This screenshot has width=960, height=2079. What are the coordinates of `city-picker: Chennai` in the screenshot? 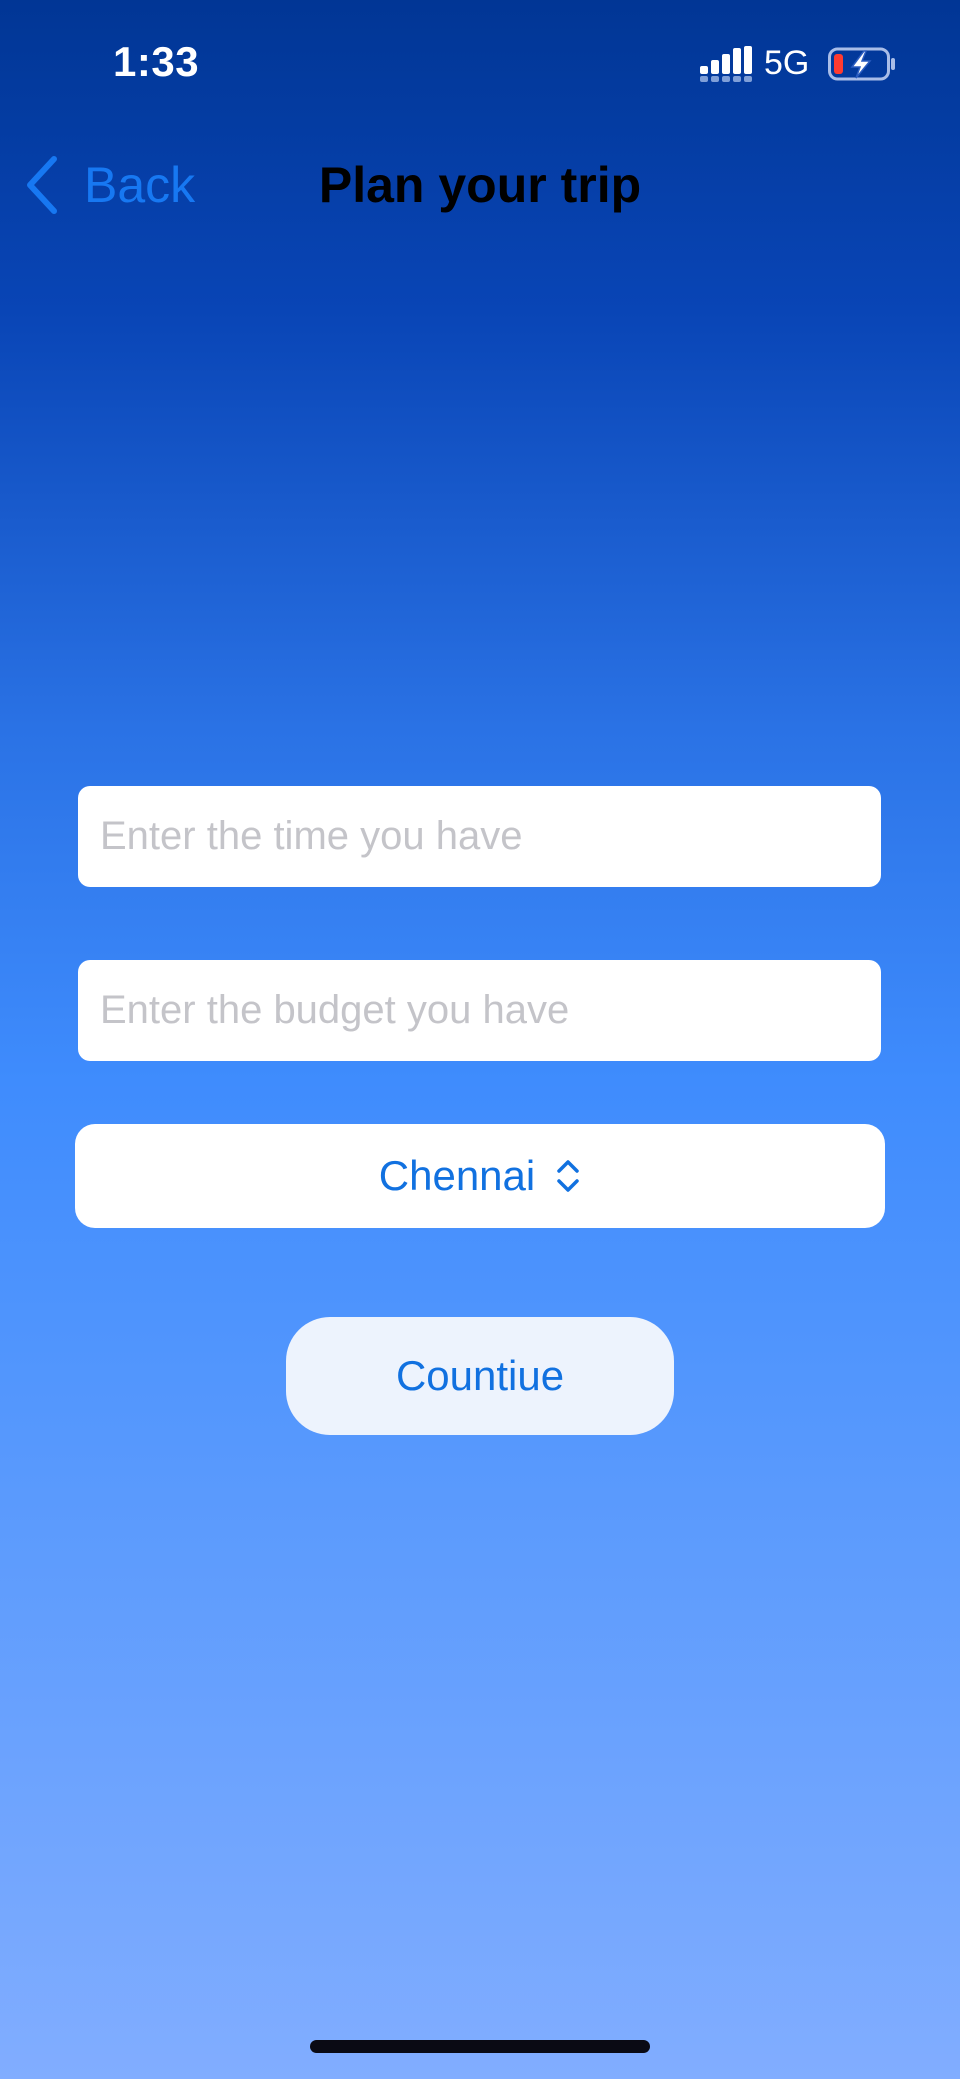 It's located at (480, 1176).